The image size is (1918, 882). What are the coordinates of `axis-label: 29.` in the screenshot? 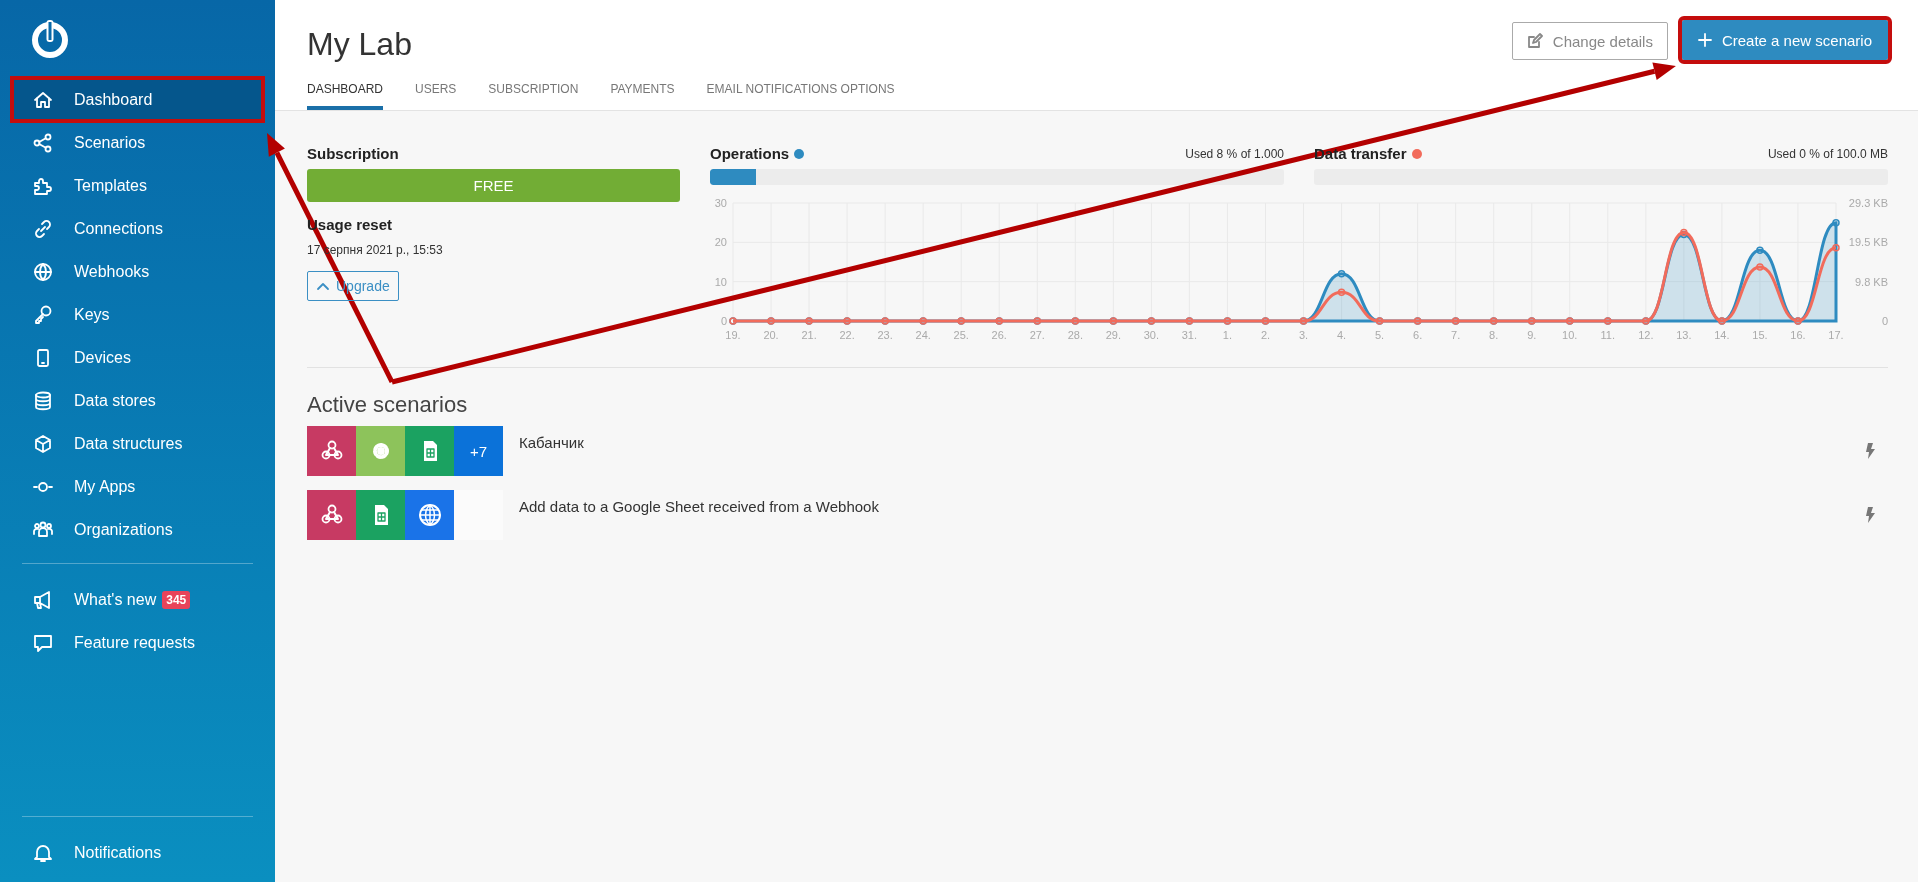 It's located at (1113, 335).